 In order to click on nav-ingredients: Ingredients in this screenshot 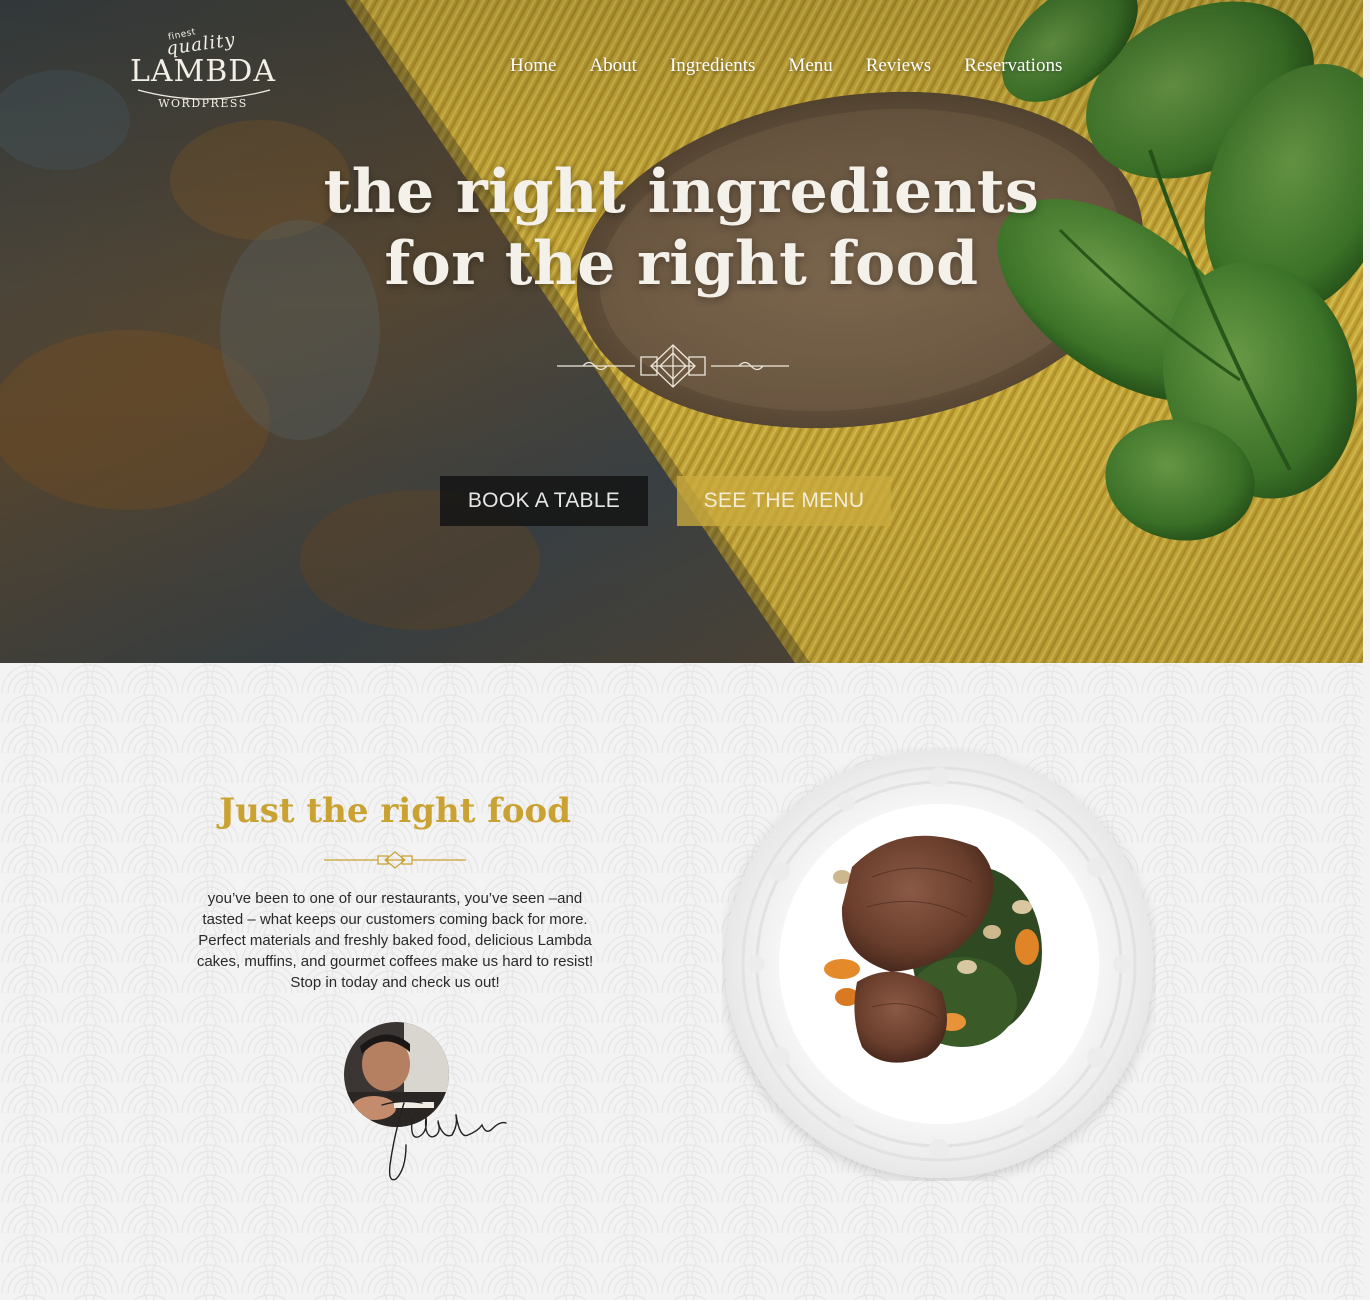, I will do `click(712, 66)`.